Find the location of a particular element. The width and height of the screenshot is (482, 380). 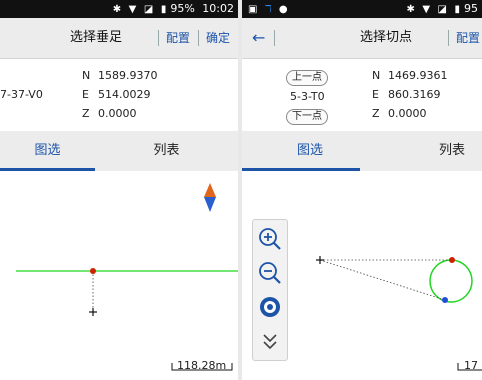

point-info: 7-37-V0 N 1589.9370 E 514.0029 Z 0.0000 is located at coordinates (119, 95).